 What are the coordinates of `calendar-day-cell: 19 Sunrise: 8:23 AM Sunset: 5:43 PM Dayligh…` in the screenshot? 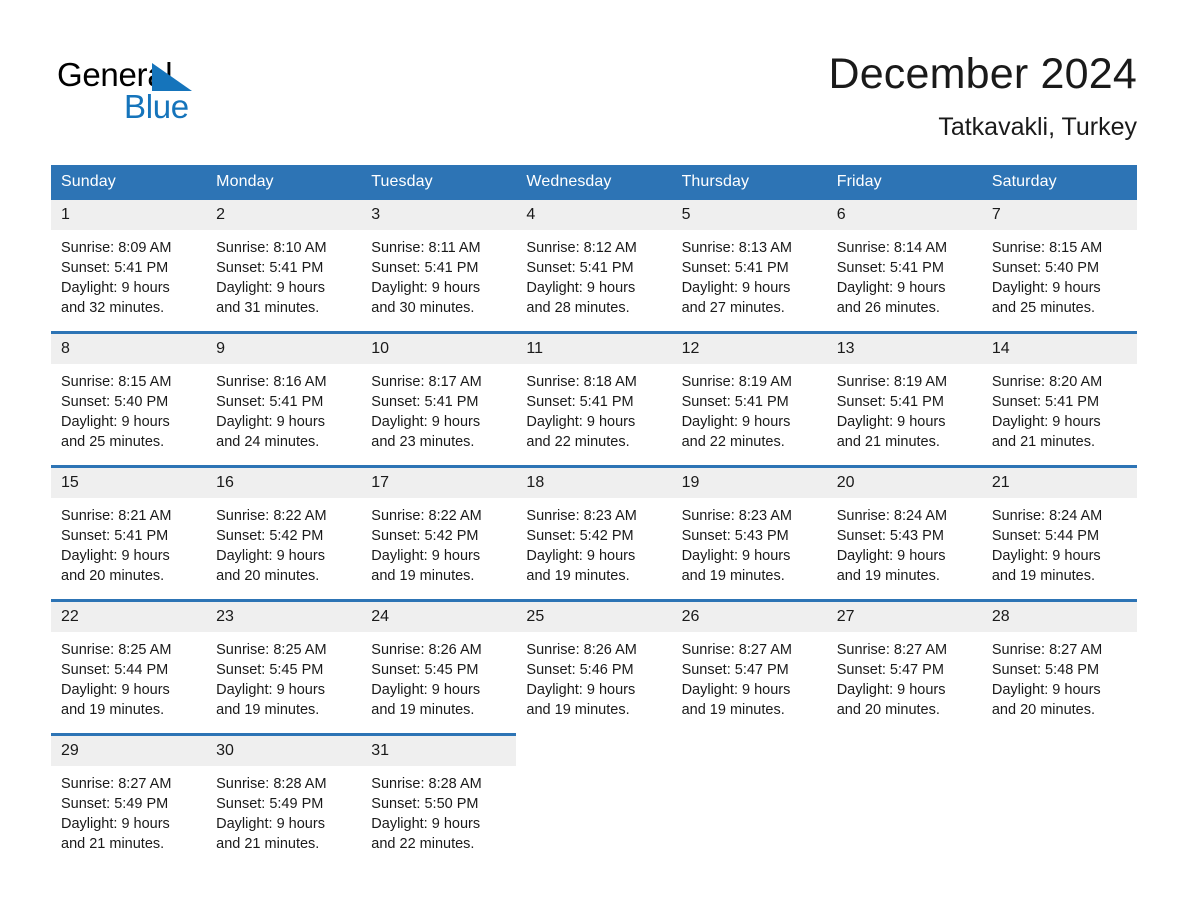 It's located at (749, 533).